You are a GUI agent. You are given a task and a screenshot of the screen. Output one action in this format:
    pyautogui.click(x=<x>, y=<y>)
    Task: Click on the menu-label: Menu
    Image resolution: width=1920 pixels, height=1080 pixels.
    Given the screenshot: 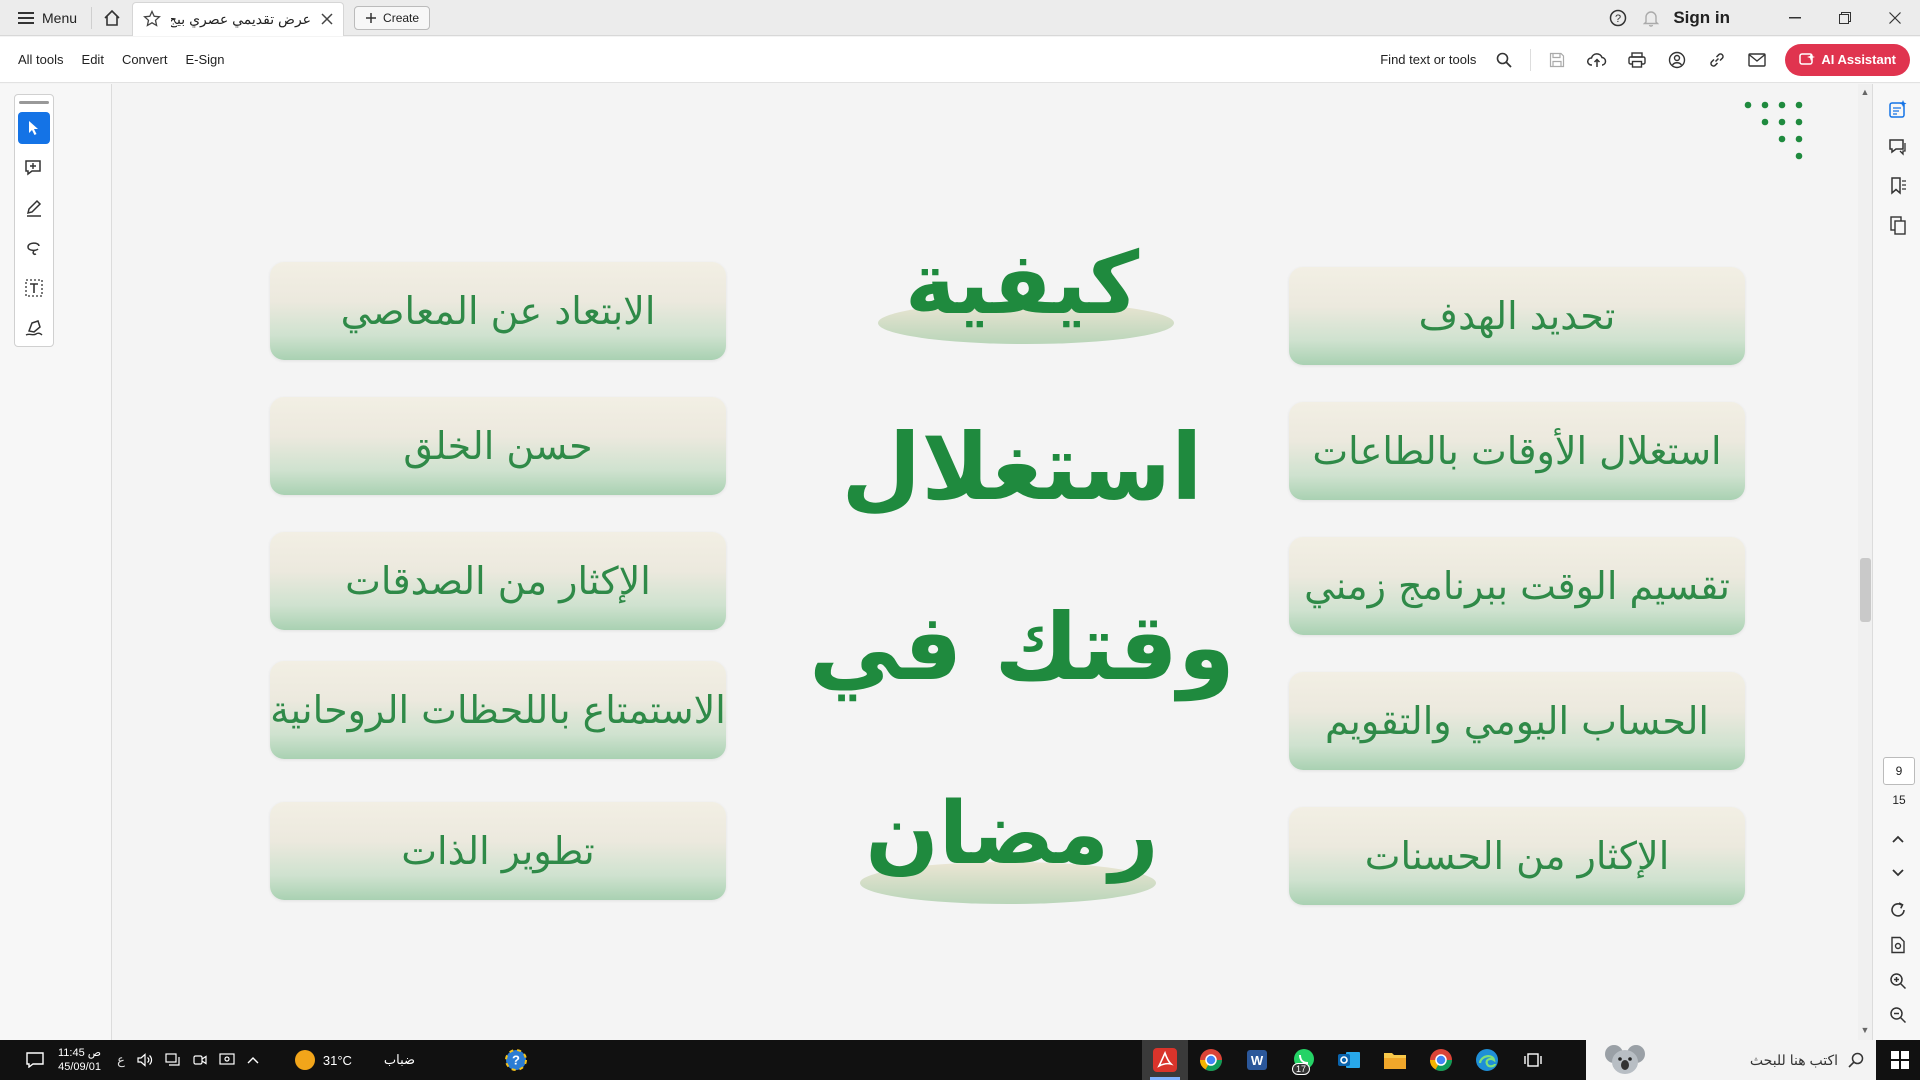 What is the action you would take?
    pyautogui.click(x=60, y=17)
    